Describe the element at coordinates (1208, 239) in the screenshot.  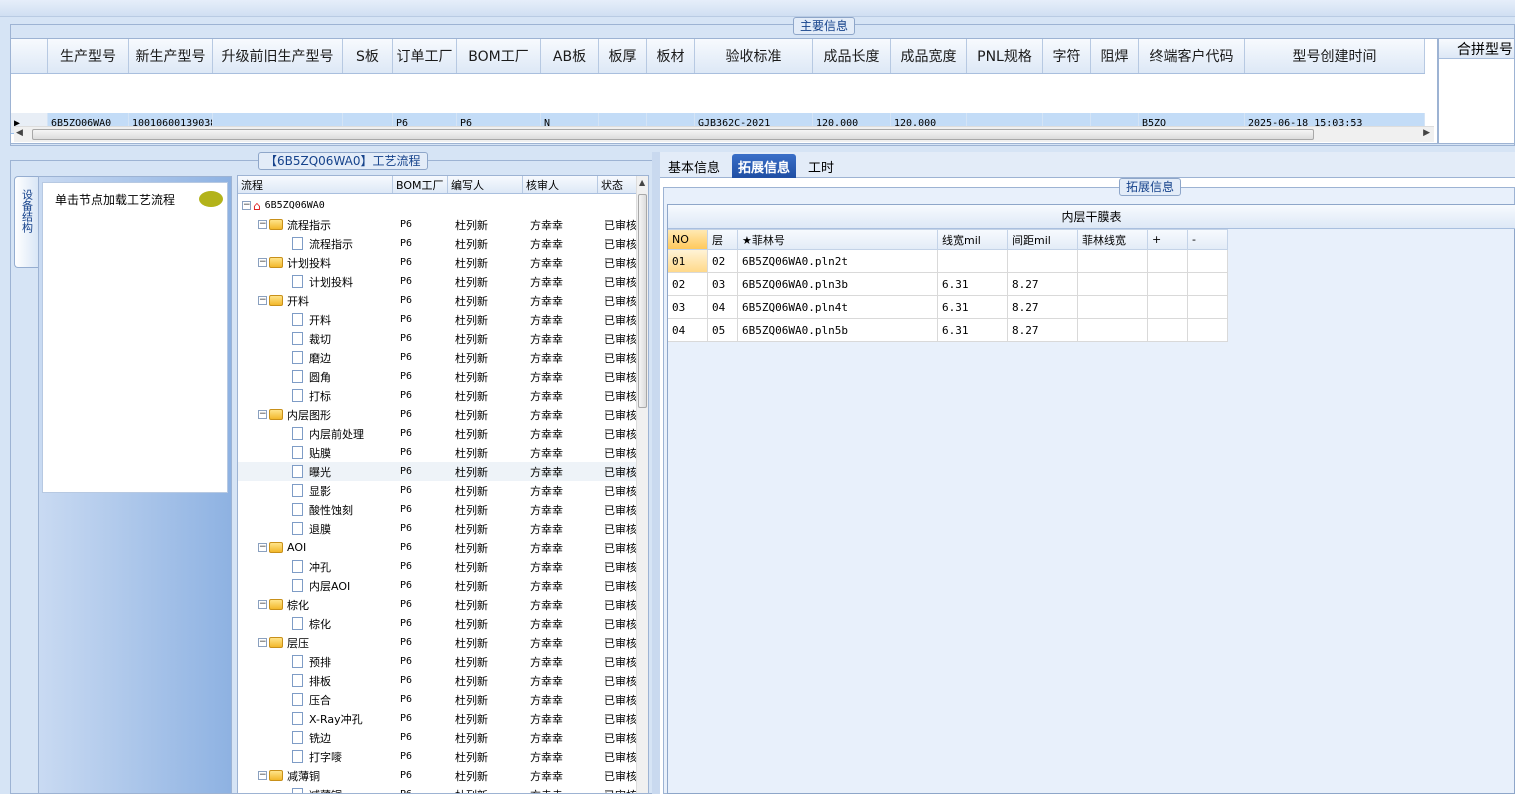
I see `film-col-header: -` at that location.